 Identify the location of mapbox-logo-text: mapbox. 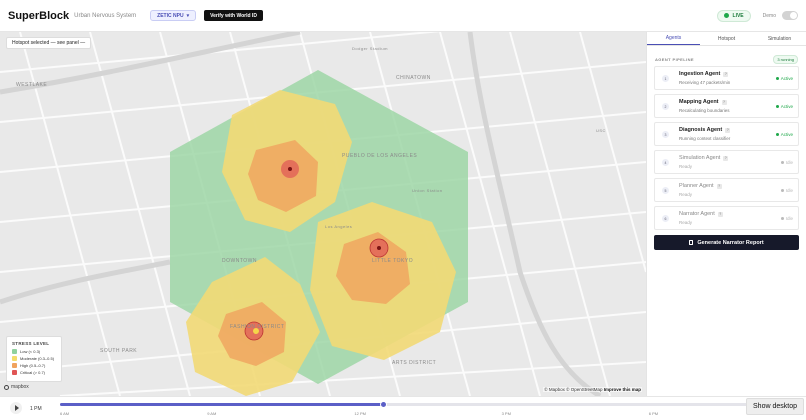
(20, 387).